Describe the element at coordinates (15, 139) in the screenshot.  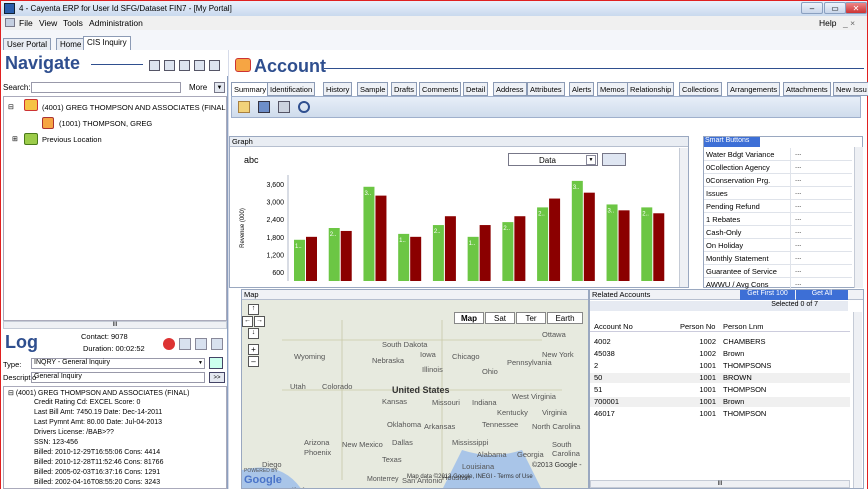
I see `tree-expander-icon: ⊞` at that location.